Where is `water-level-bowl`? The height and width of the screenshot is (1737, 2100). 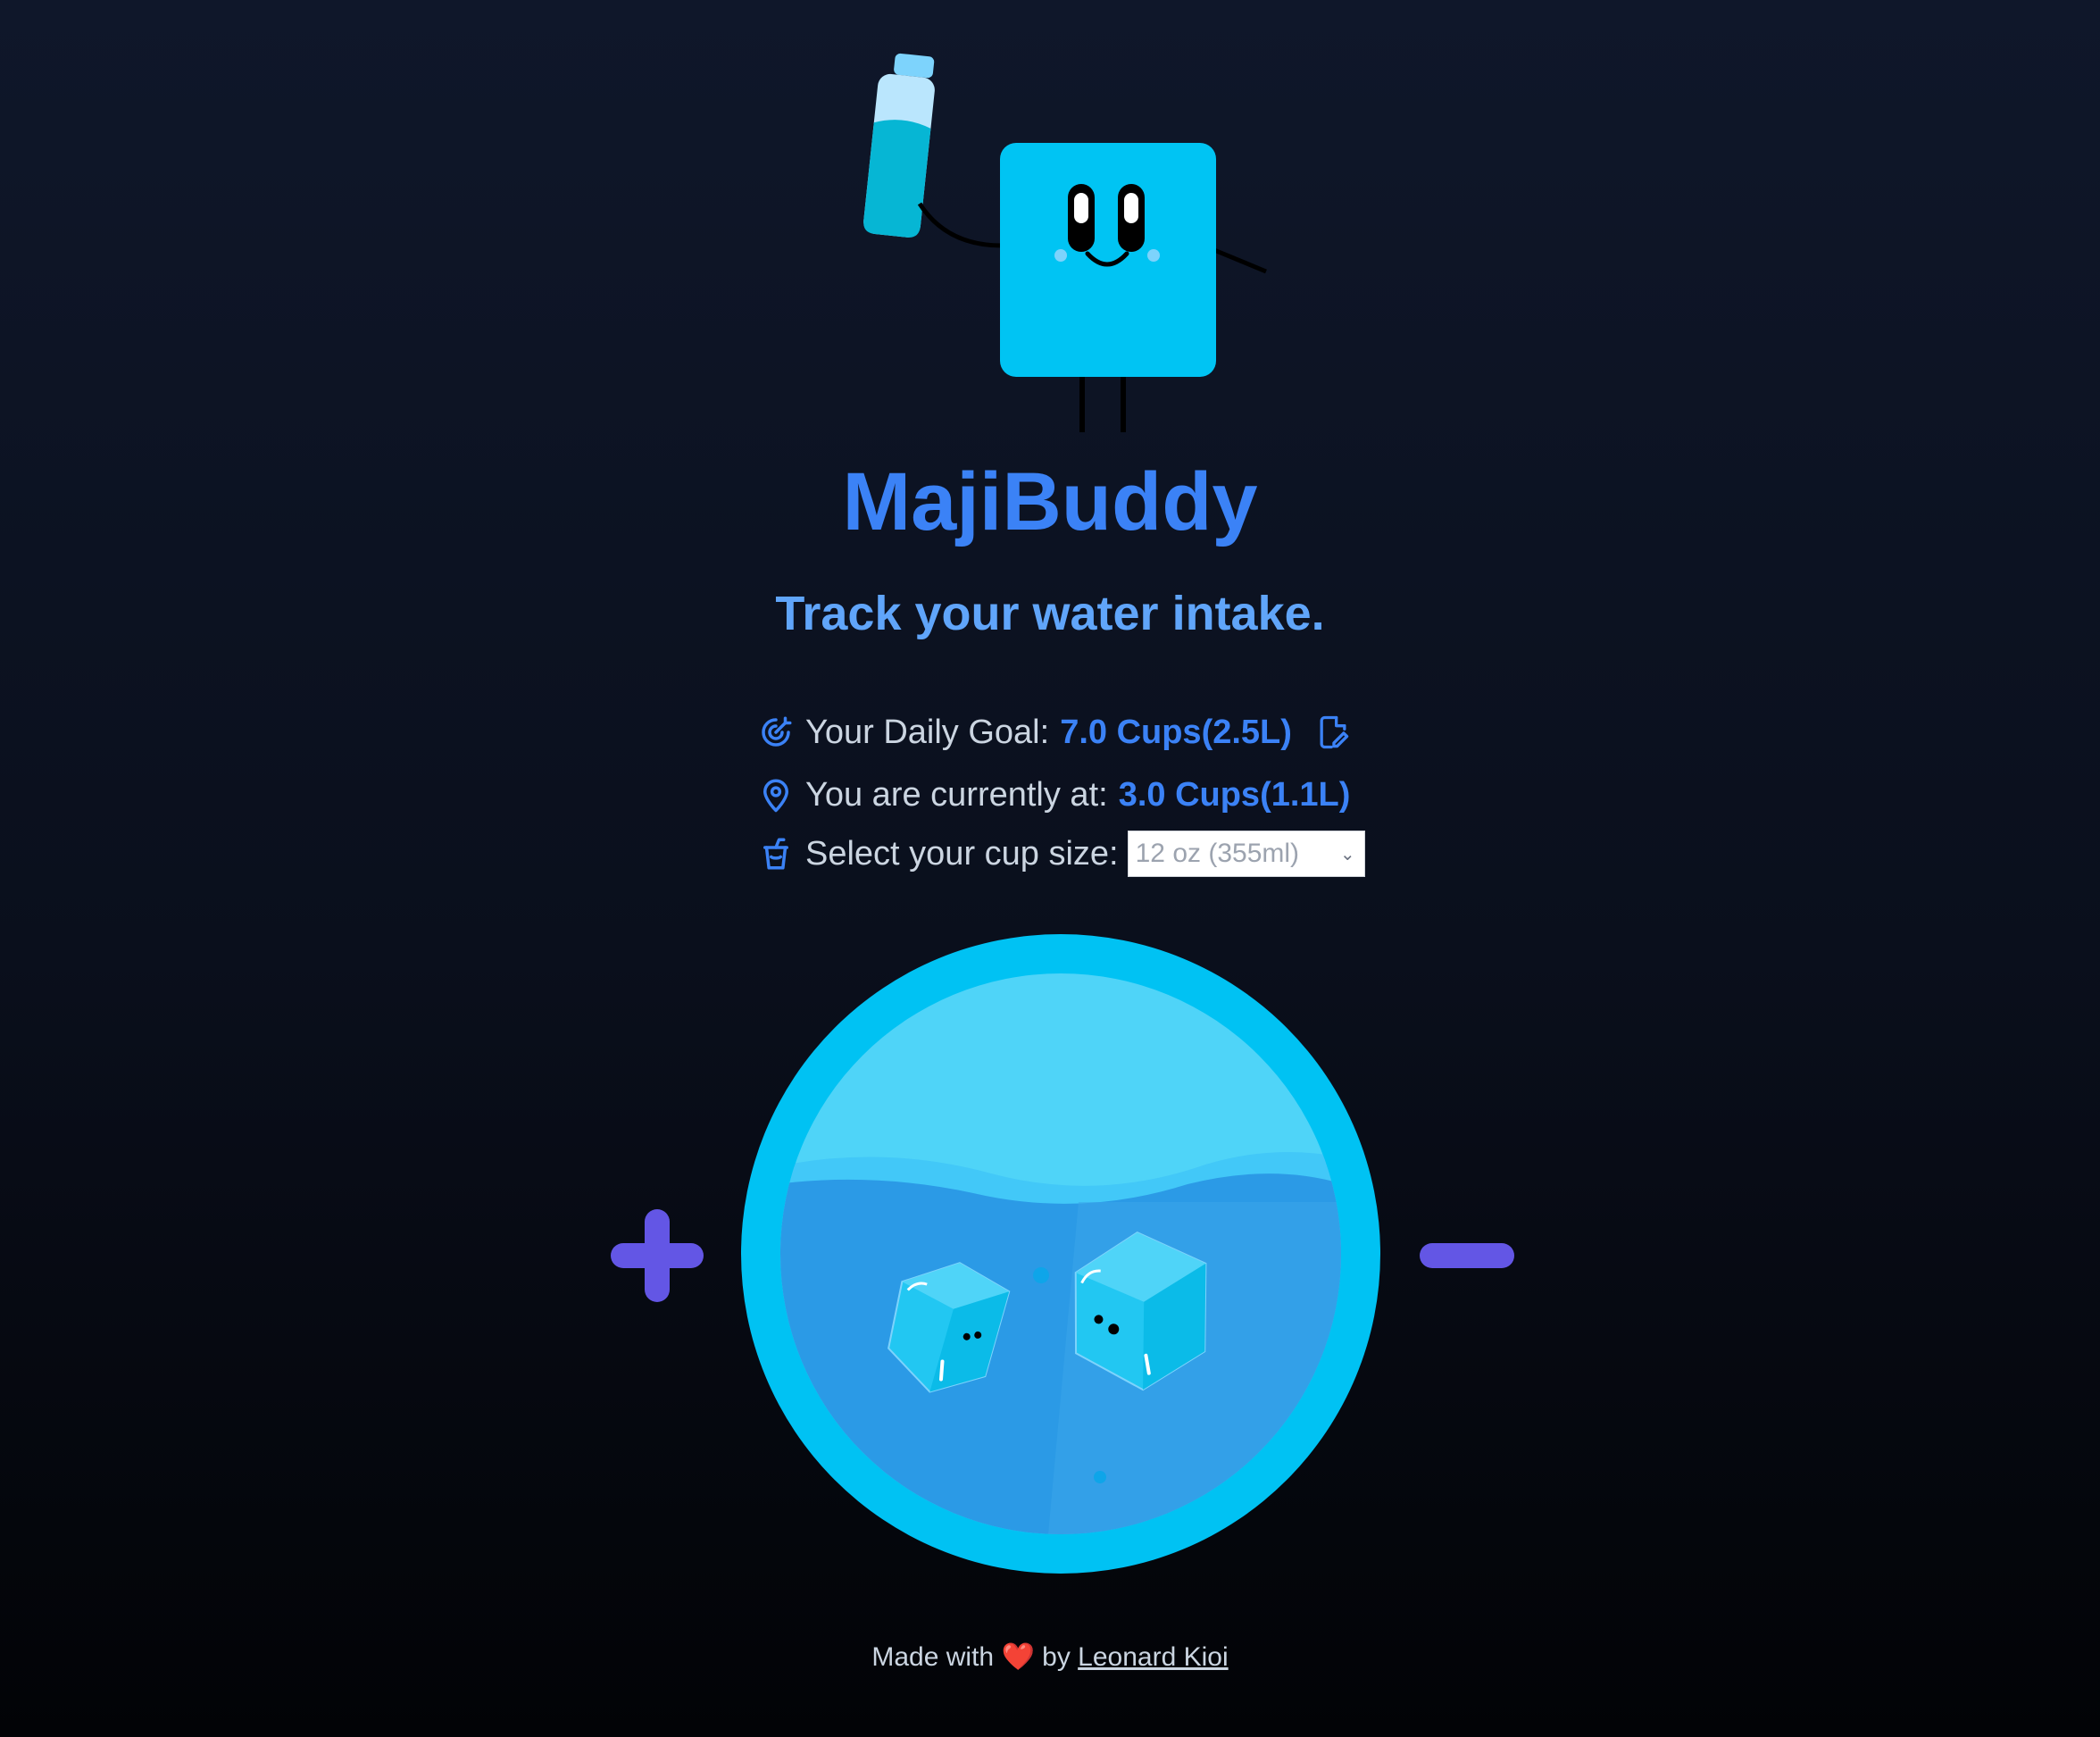
water-level-bowl is located at coordinates (1061, 1254).